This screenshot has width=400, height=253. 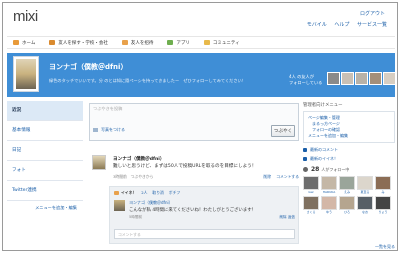 I want to click on nav-invite: 友人を招待, so click(x=137, y=43).